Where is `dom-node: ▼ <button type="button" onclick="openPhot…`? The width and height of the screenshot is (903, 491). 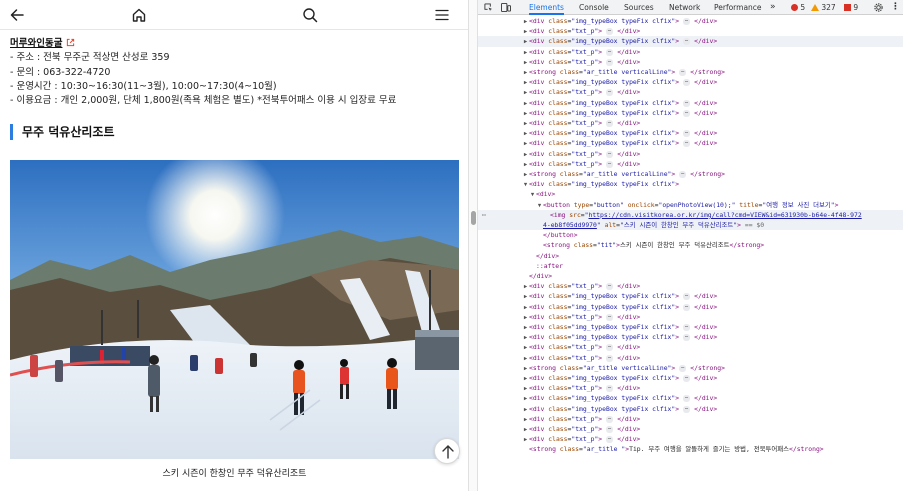 dom-node: ▼ <button type="button" onclick="openPhot… is located at coordinates (690, 205).